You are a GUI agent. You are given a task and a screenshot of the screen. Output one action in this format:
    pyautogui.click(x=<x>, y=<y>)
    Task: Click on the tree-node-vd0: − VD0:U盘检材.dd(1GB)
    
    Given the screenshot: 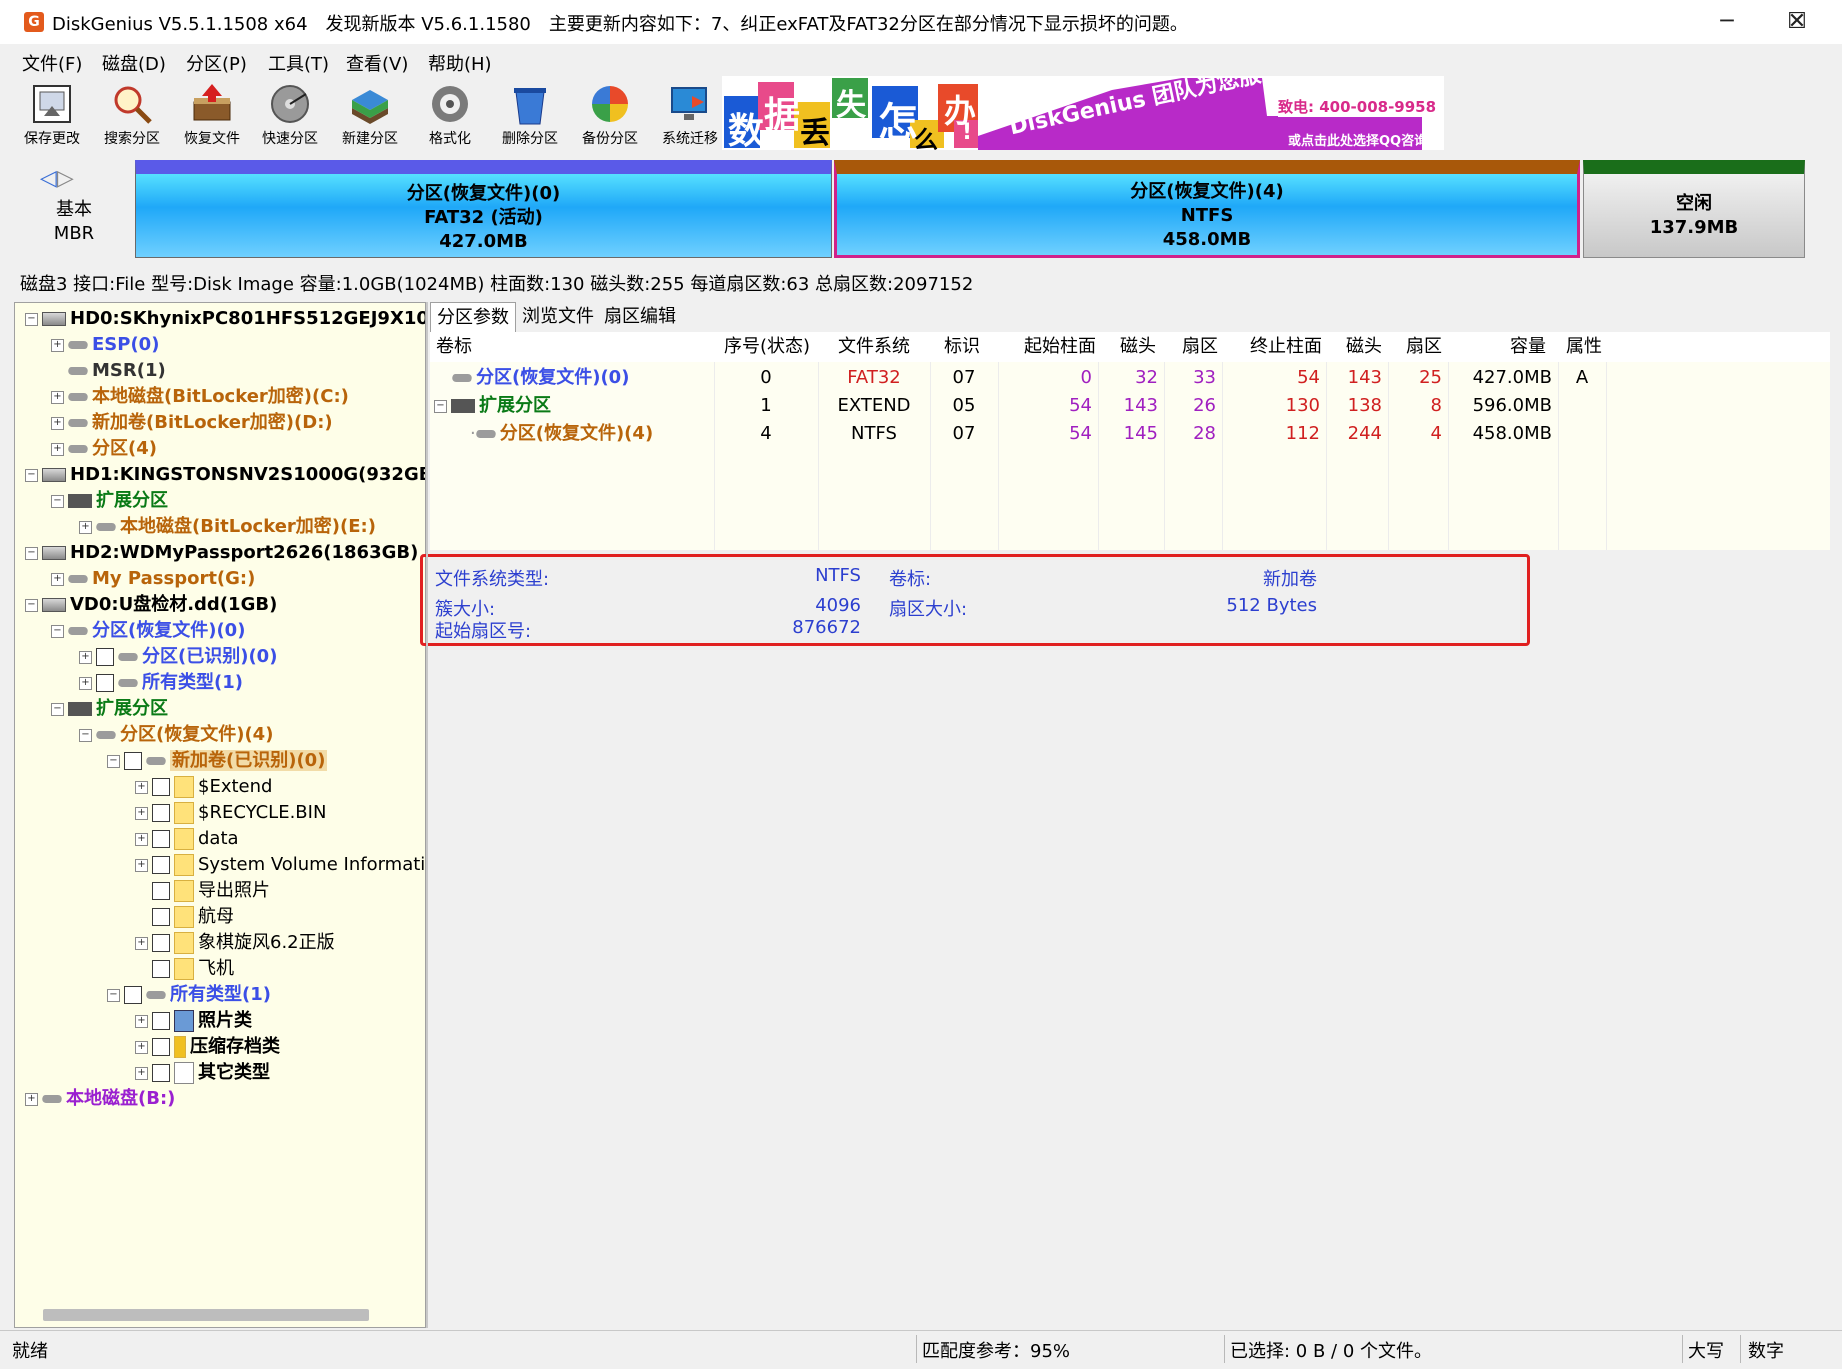 What is the action you would take?
    pyautogui.click(x=151, y=605)
    